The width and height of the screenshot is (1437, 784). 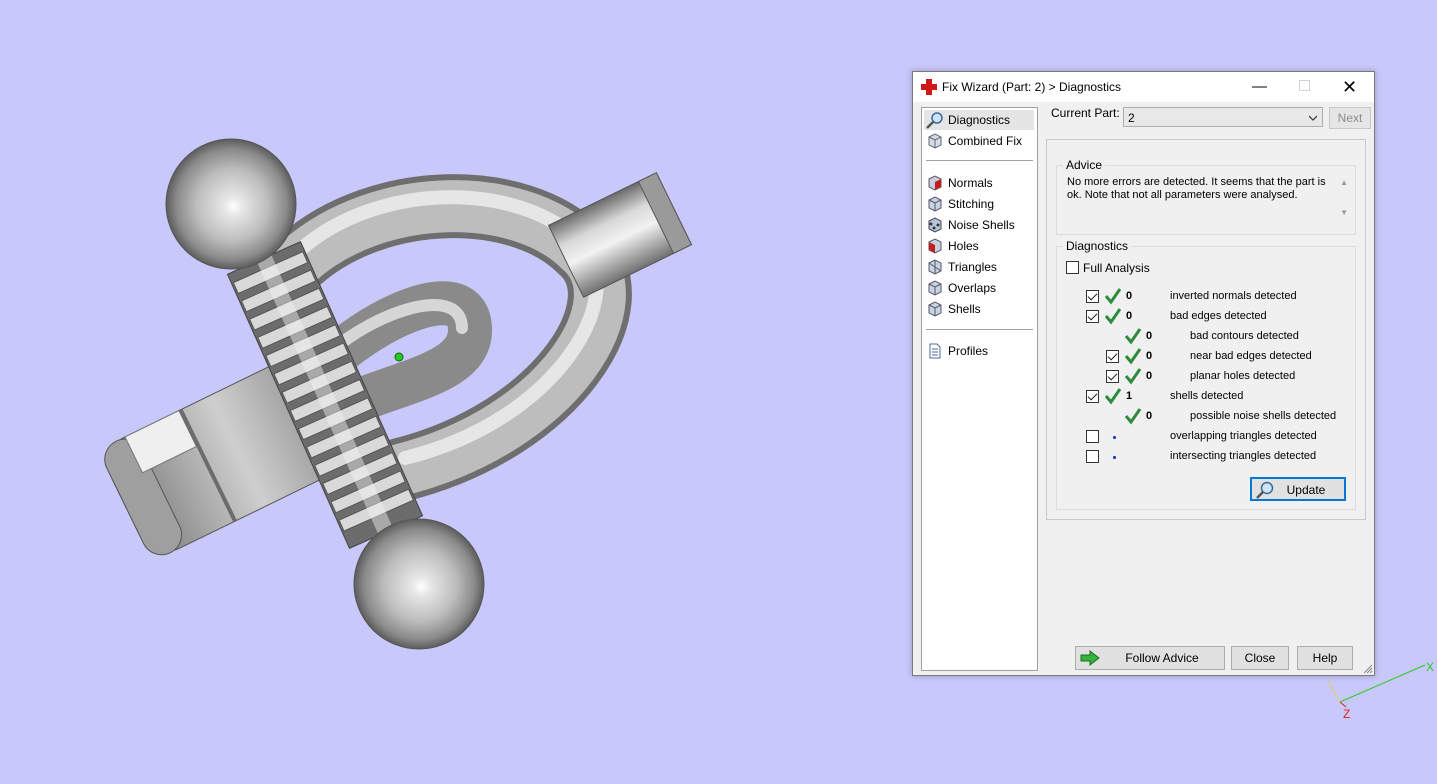 What do you see at coordinates (935, 225) in the screenshot?
I see `noise-shells-icon` at bounding box center [935, 225].